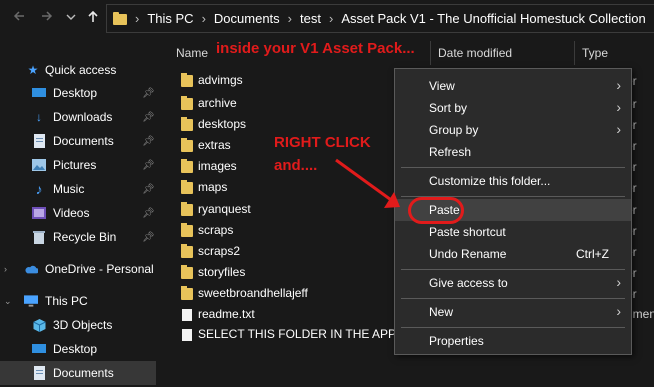 The image size is (654, 387). I want to click on annotation-arrow, so click(367, 183).